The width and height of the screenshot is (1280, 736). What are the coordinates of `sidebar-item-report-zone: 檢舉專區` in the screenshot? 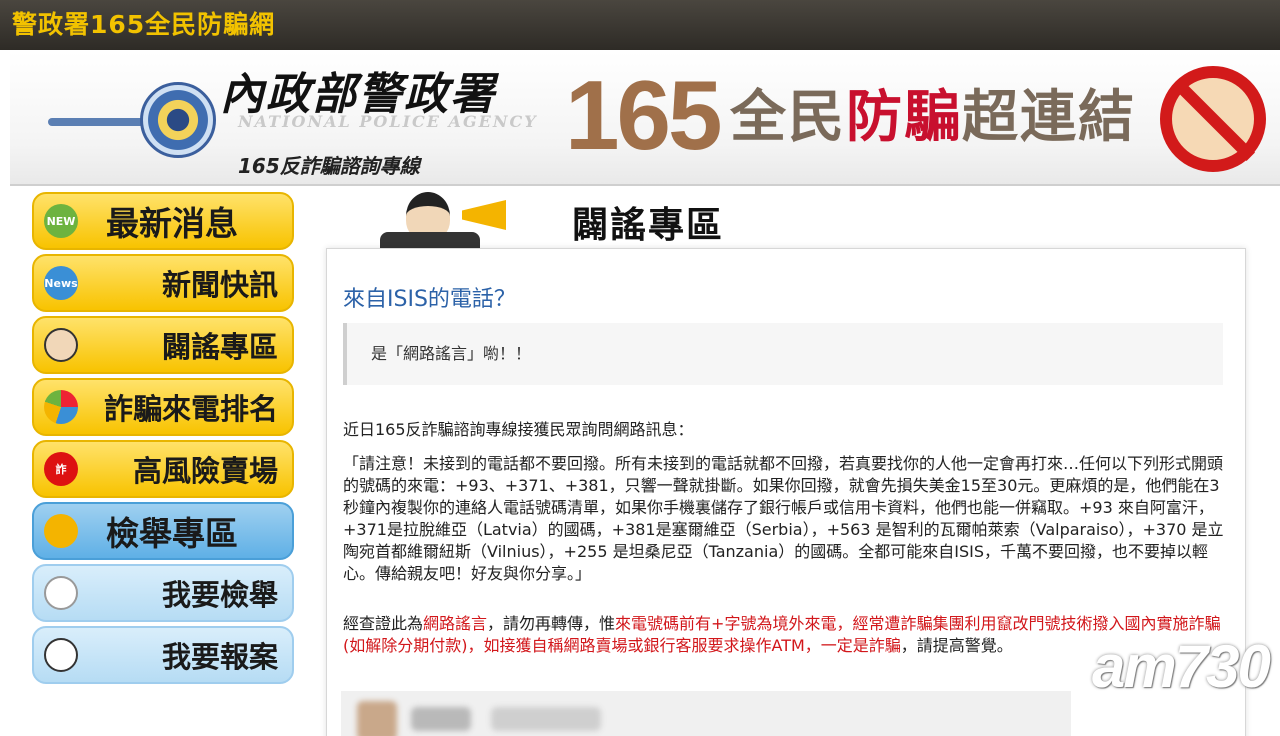 It's located at (163, 531).